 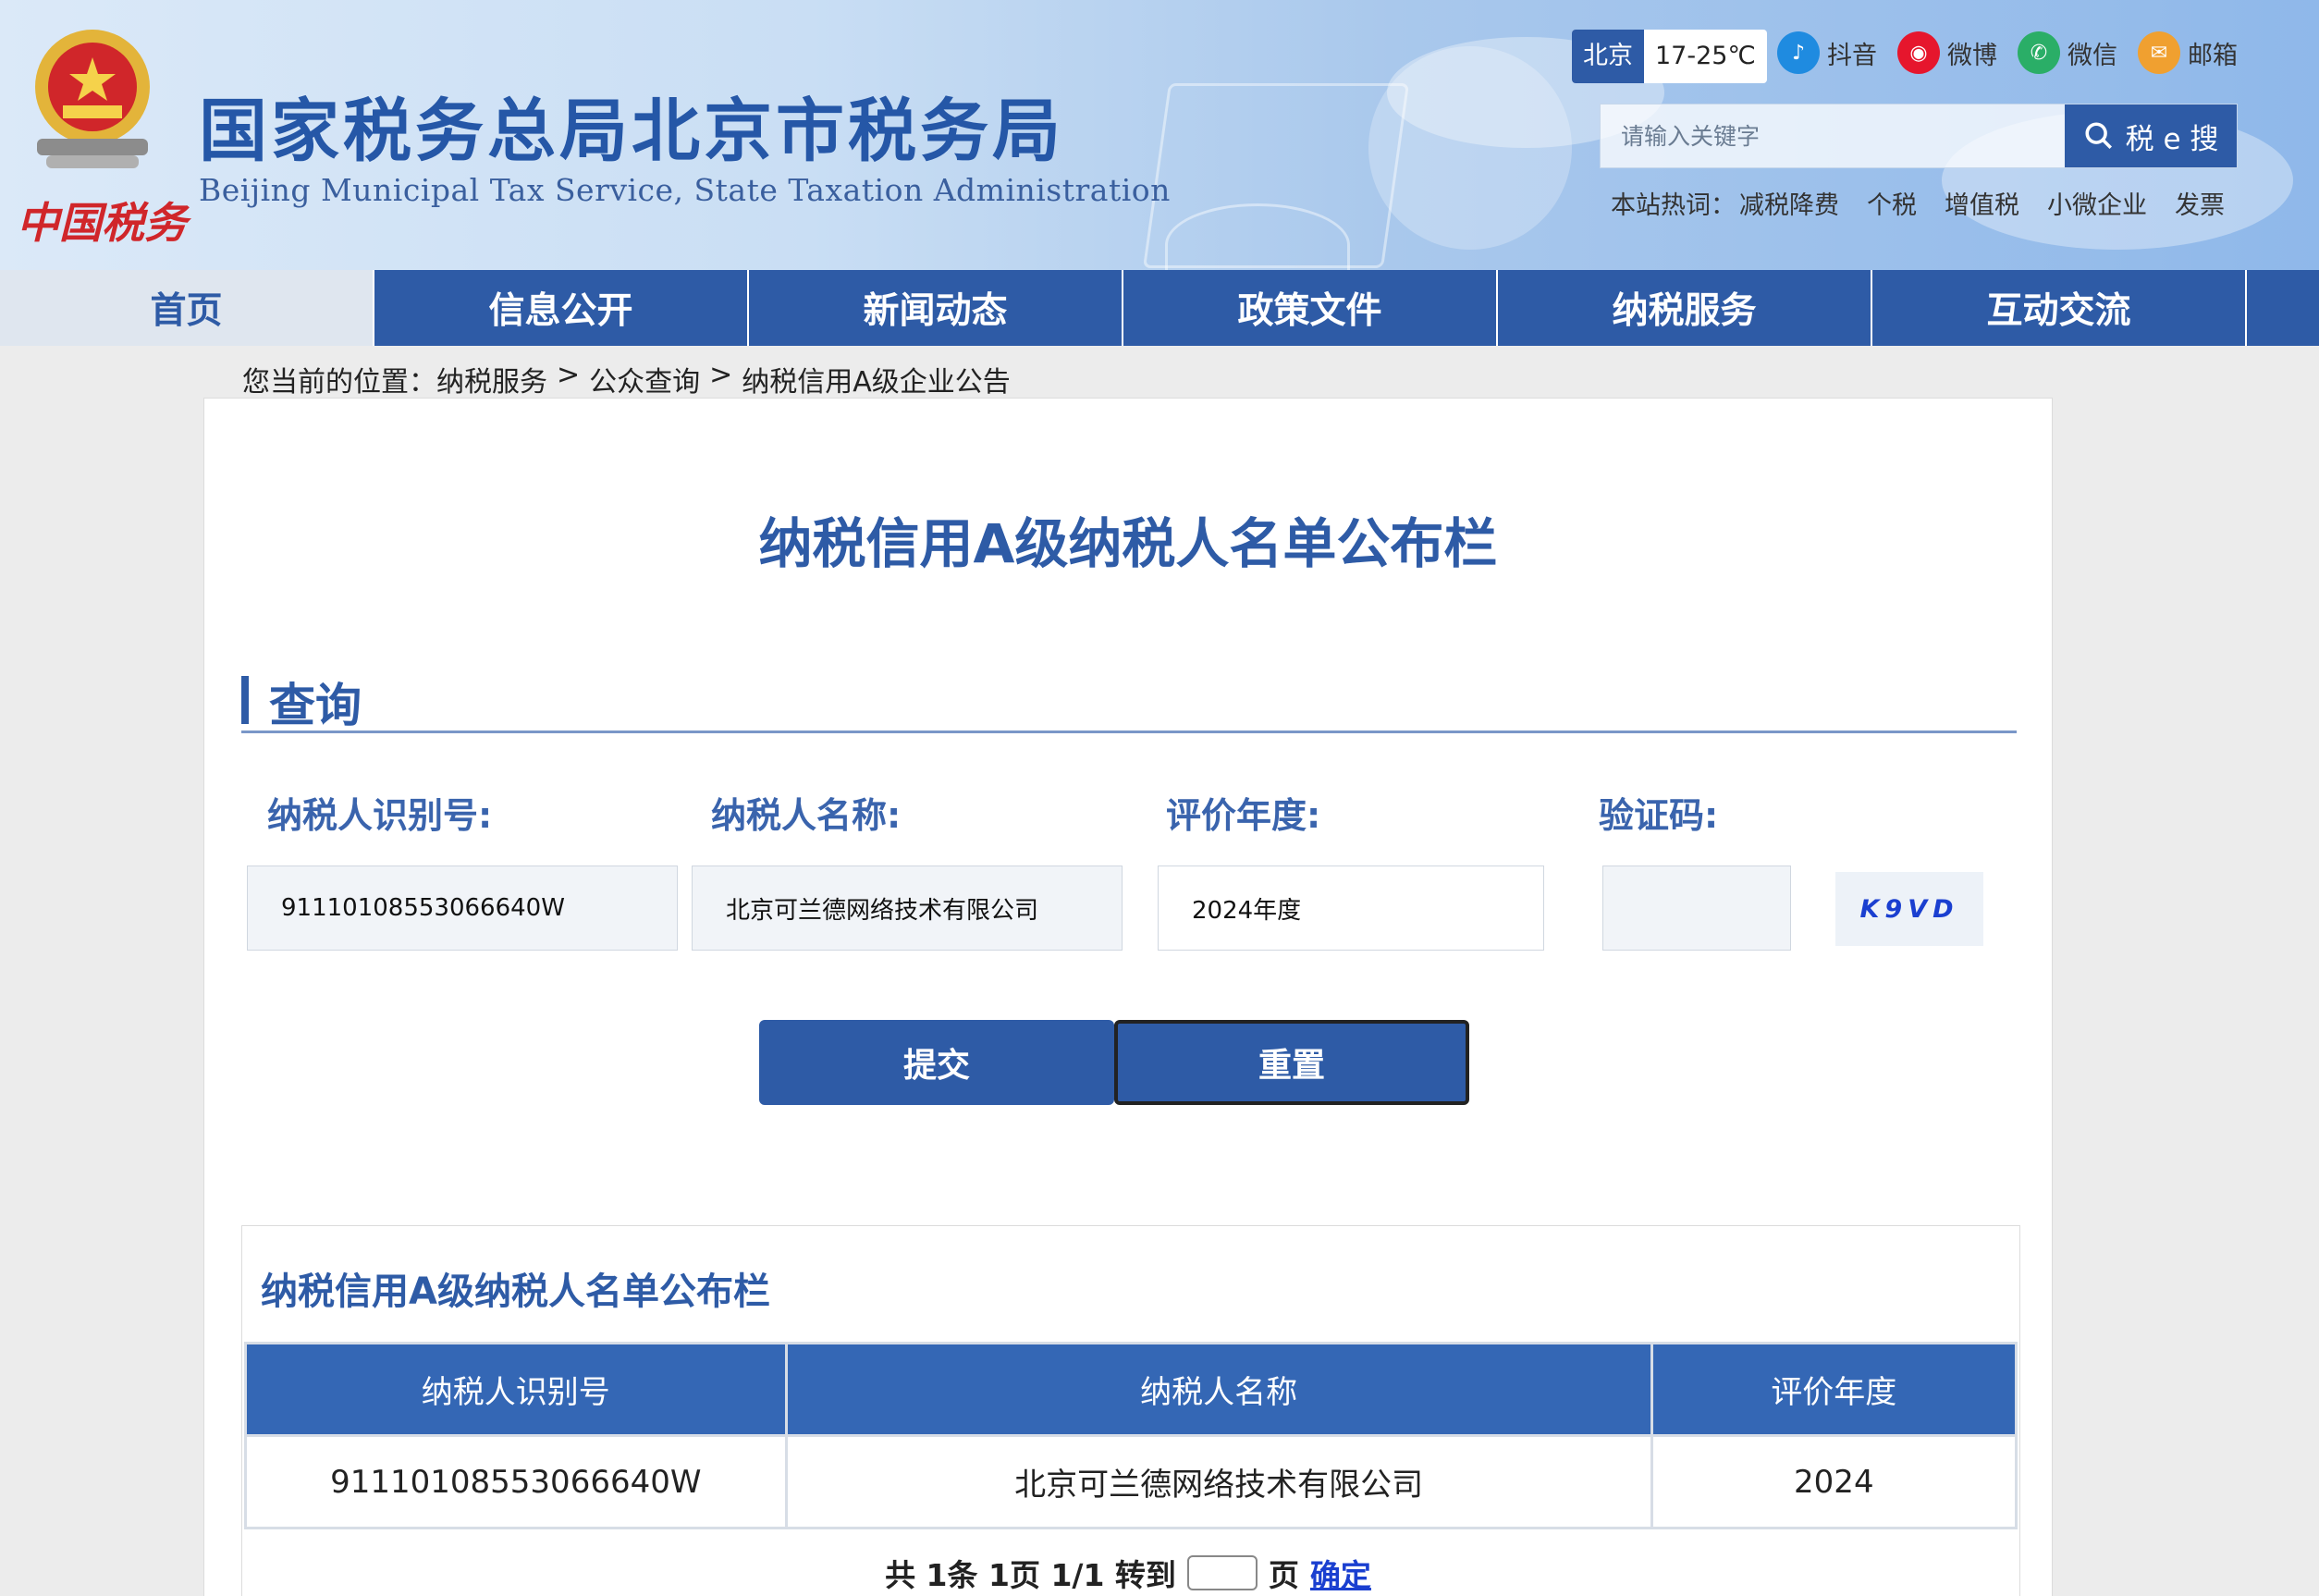 I want to click on social-link-mail: ✉ 邮箱, so click(x=2188, y=52).